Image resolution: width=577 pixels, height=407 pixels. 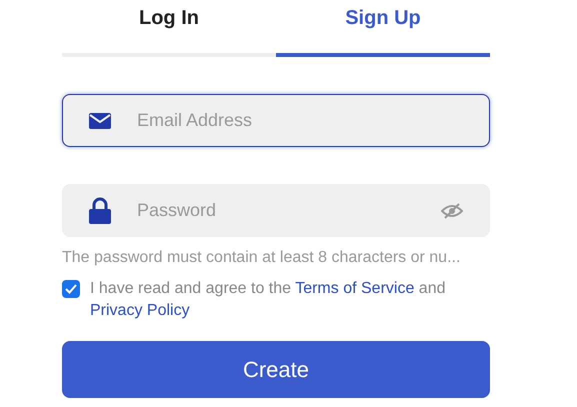 I want to click on agreement-text: I have read and agree to the Terms of Service and Privacy Policy, so click(x=268, y=300).